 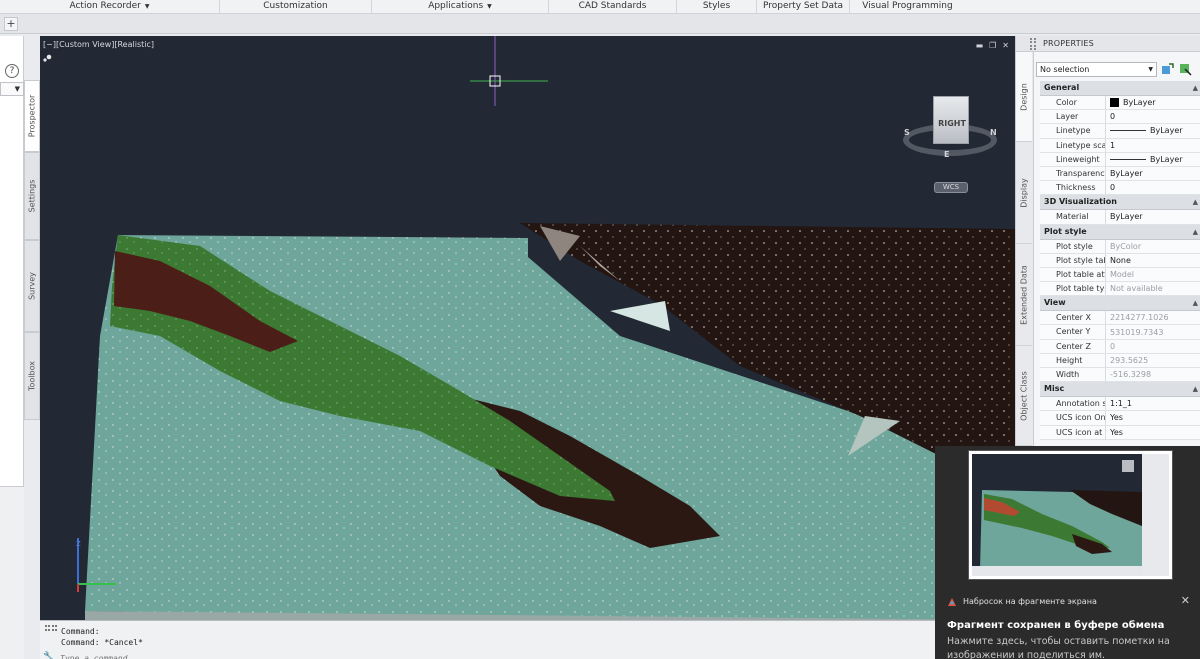 I want to click on property-row: Width -516.3298, so click(x=1120, y=375).